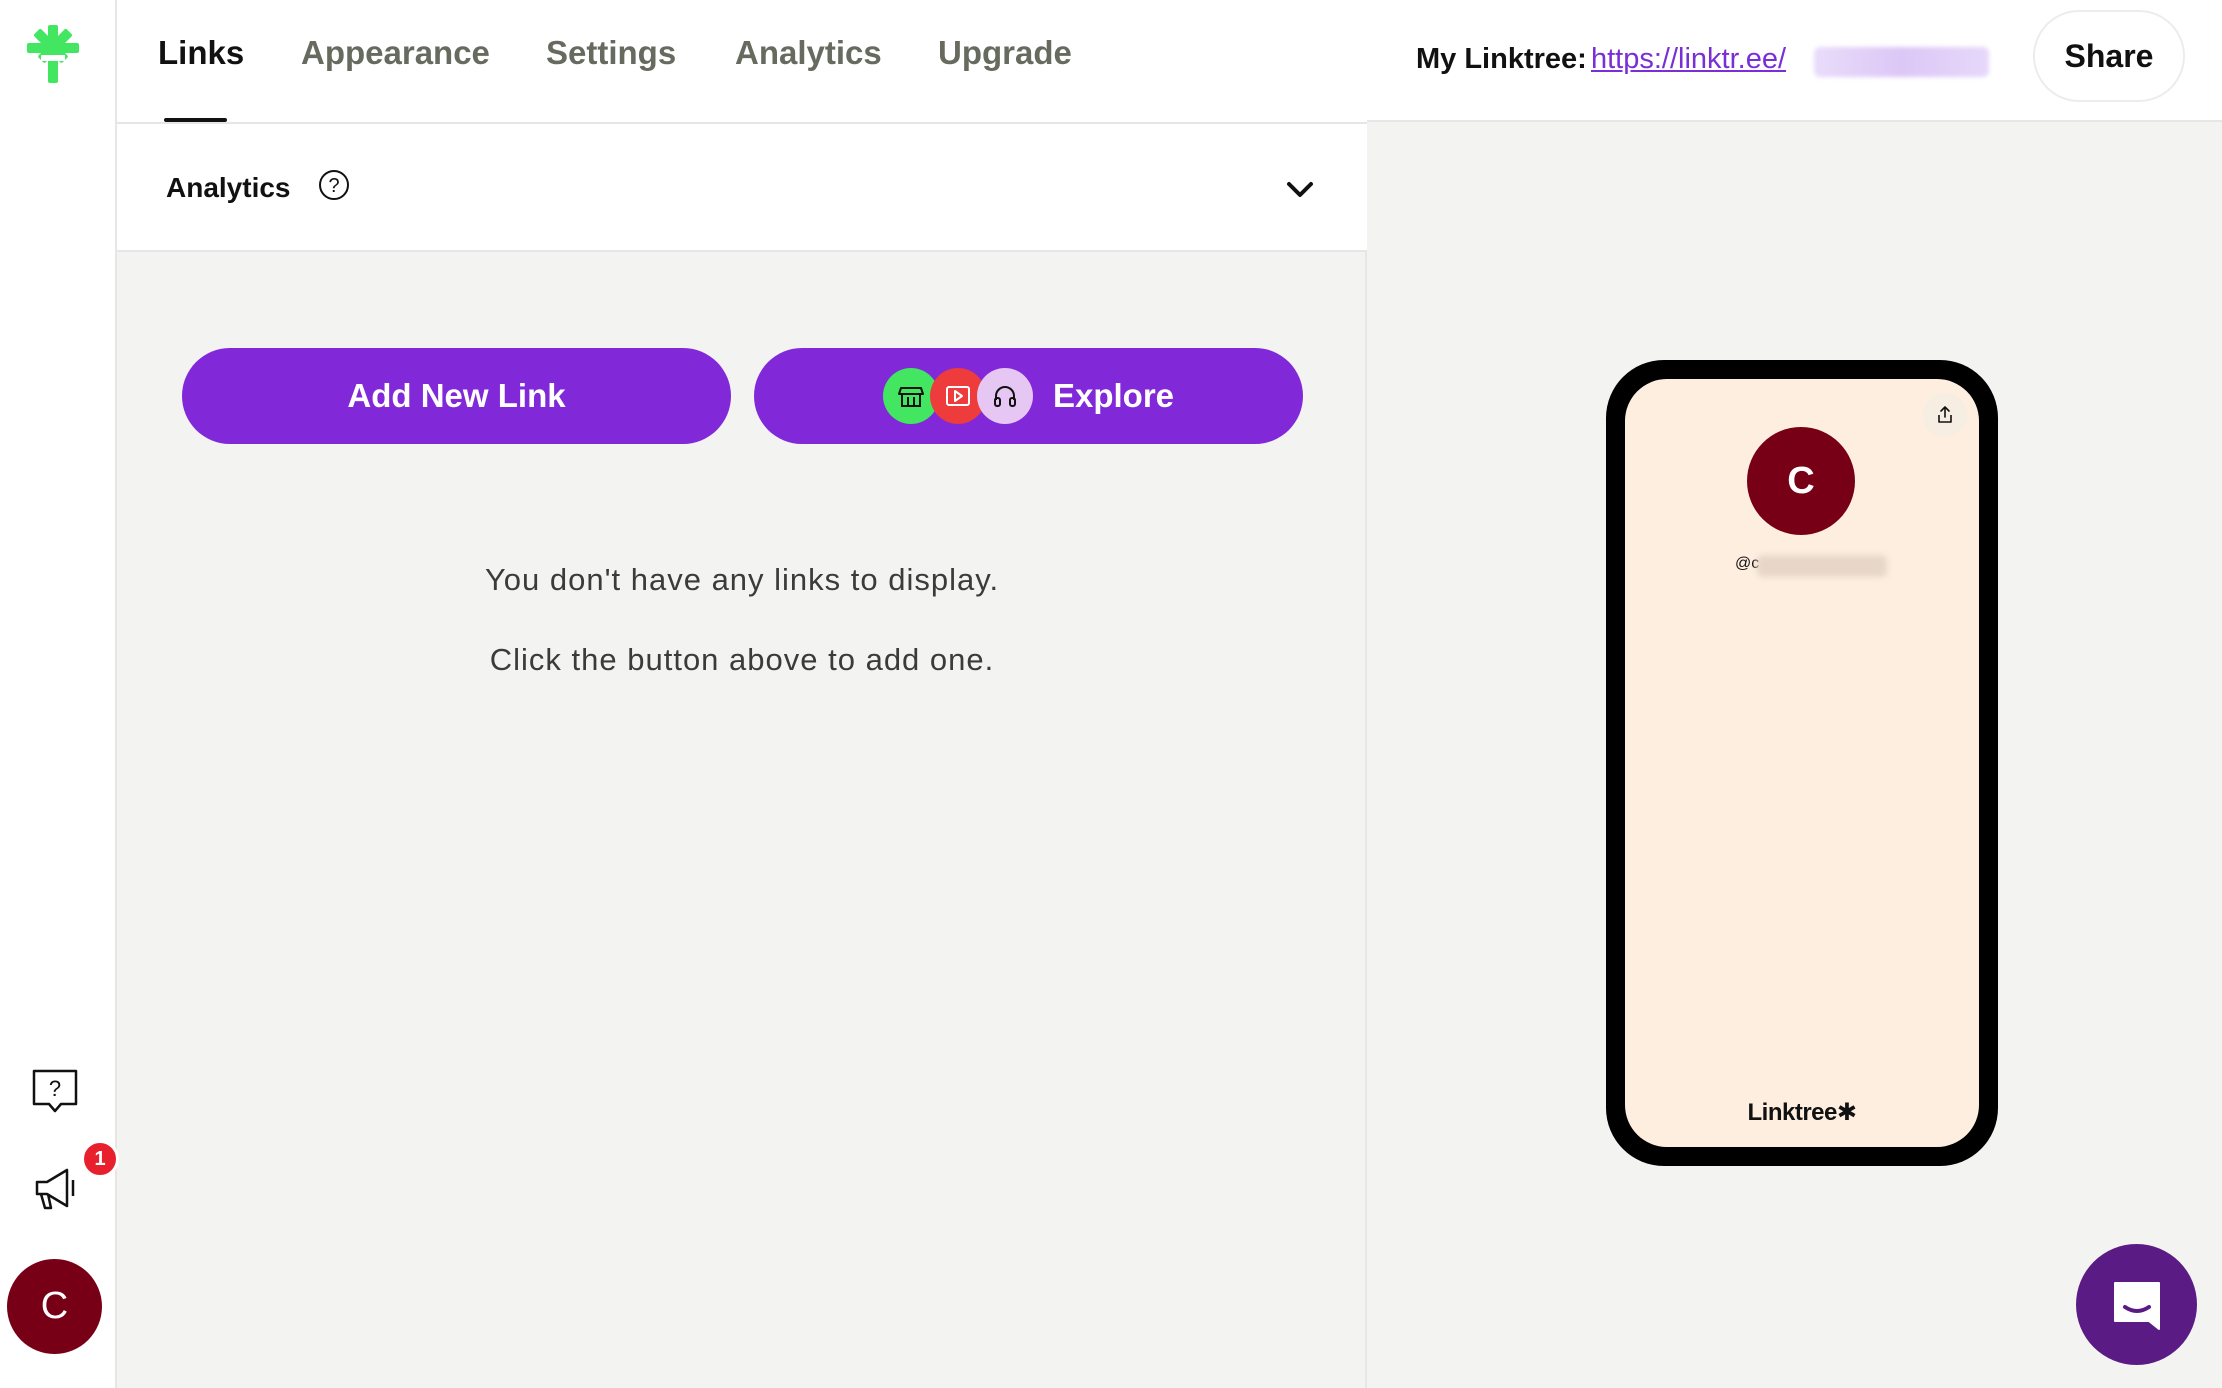  I want to click on left-rail: ? 1 C, so click(59, 694).